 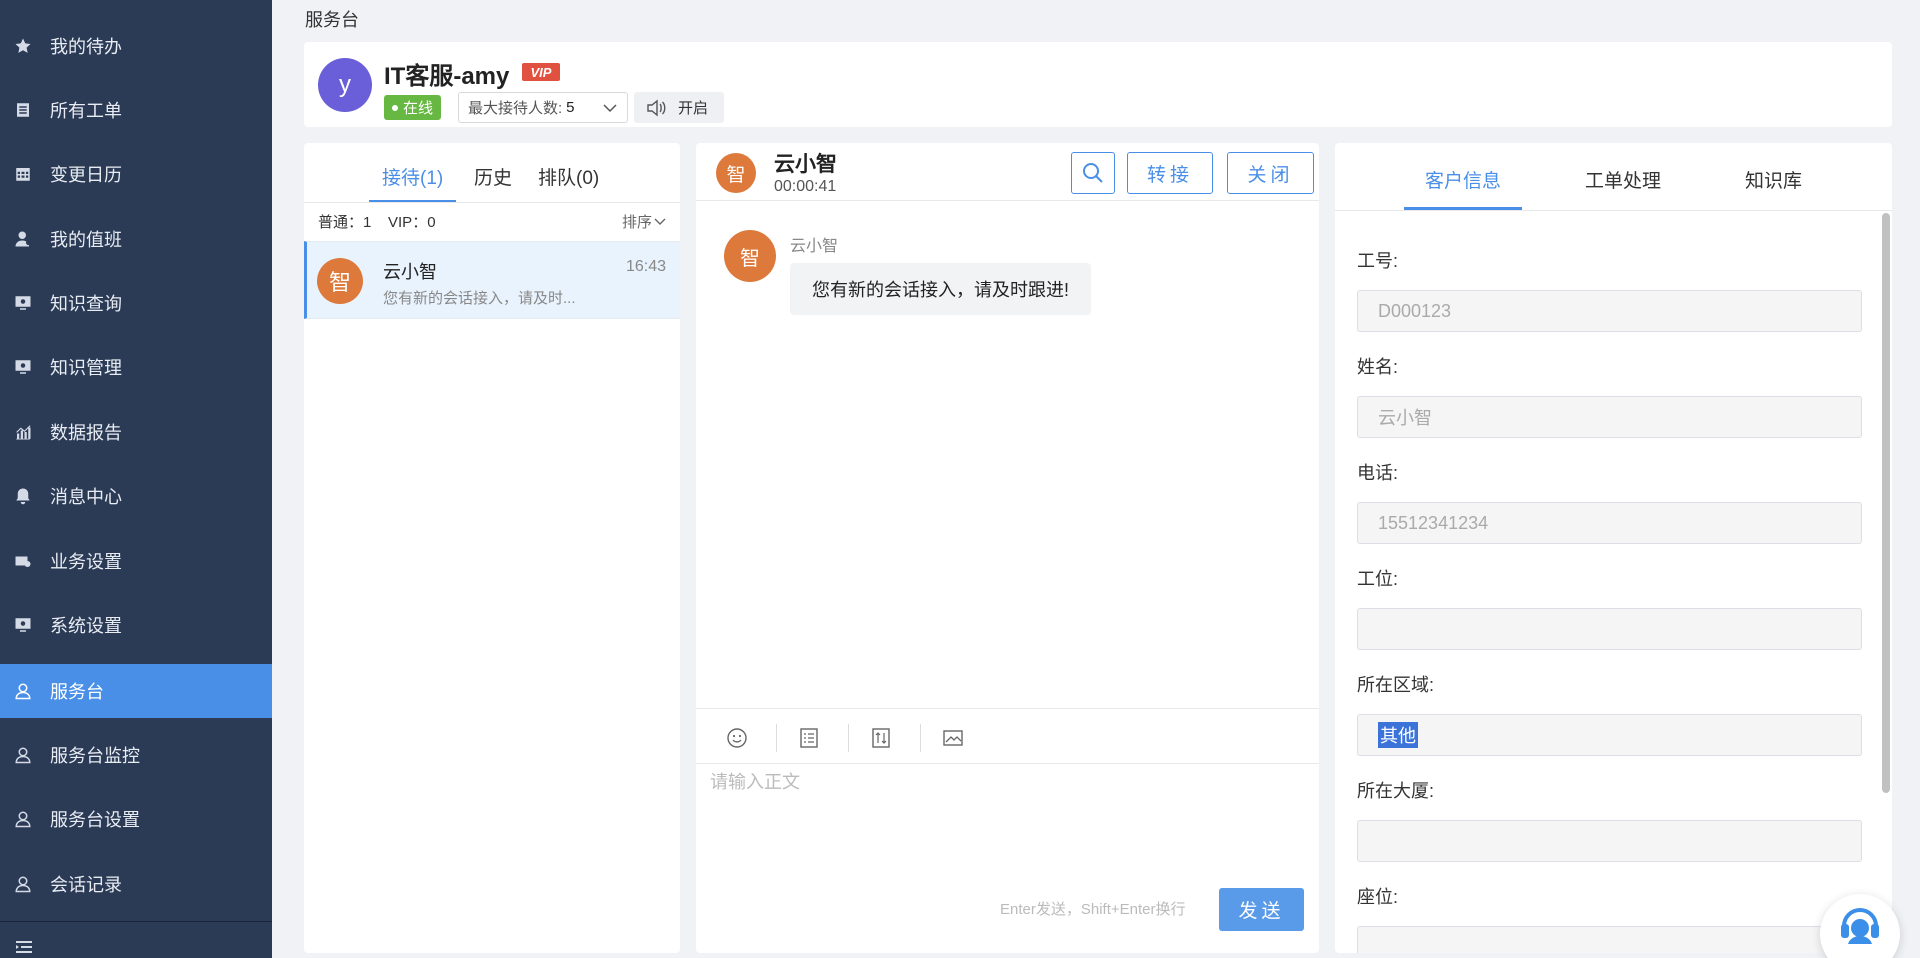 What do you see at coordinates (136, 496) in the screenshot?
I see `sidebar-item-message-center: 消息中心` at bounding box center [136, 496].